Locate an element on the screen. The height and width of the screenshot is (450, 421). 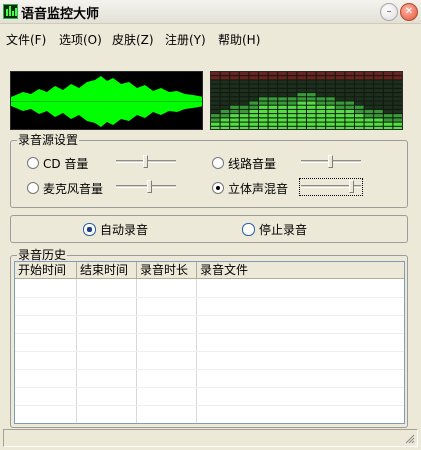
title-bar: 语音监控大师 – ✕ is located at coordinates (210, 12).